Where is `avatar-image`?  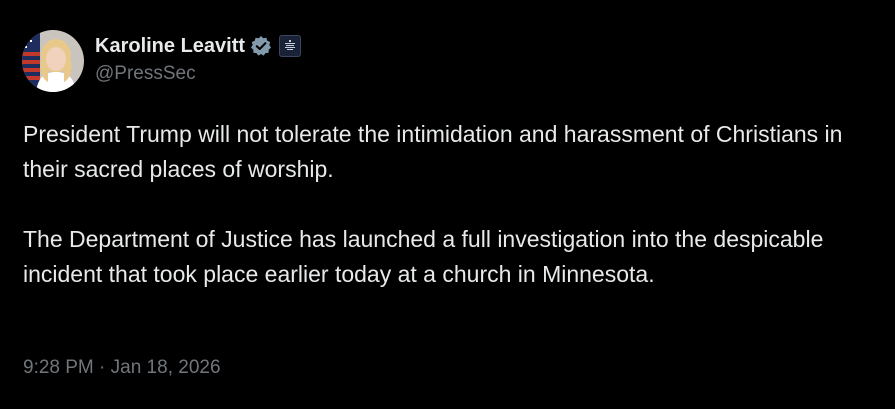 avatar-image is located at coordinates (53, 61).